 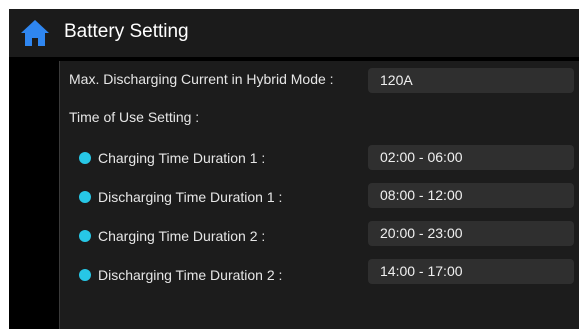 I want to click on charging-duration-1-label: Charging Time Duration 1 :, so click(x=182, y=158).